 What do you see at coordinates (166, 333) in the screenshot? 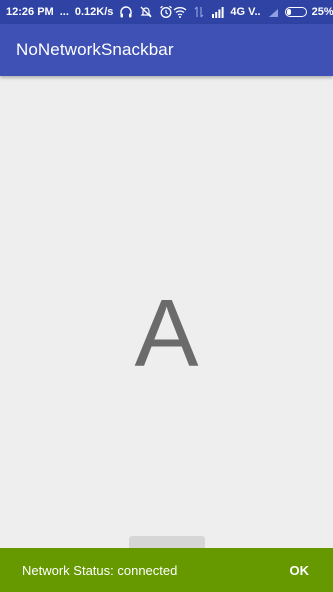
I see `center-letter: A` at bounding box center [166, 333].